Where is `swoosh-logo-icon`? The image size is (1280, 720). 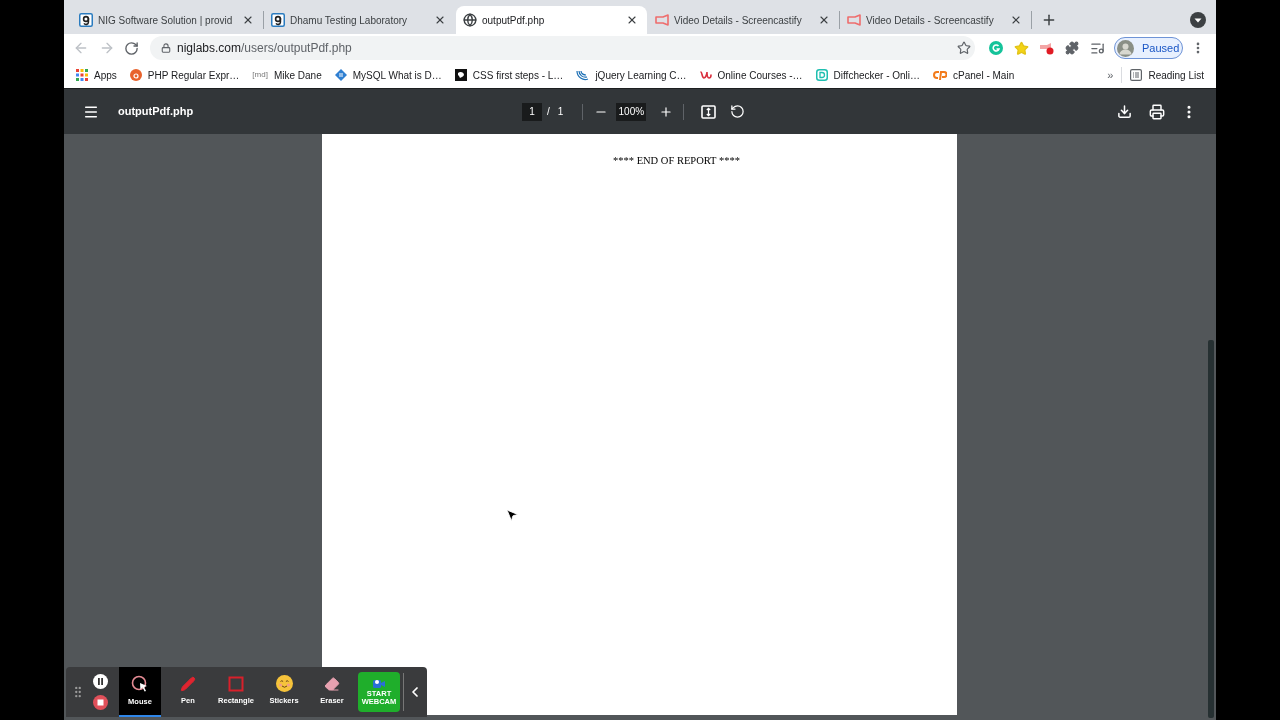
swoosh-logo-icon is located at coordinates (940, 75).